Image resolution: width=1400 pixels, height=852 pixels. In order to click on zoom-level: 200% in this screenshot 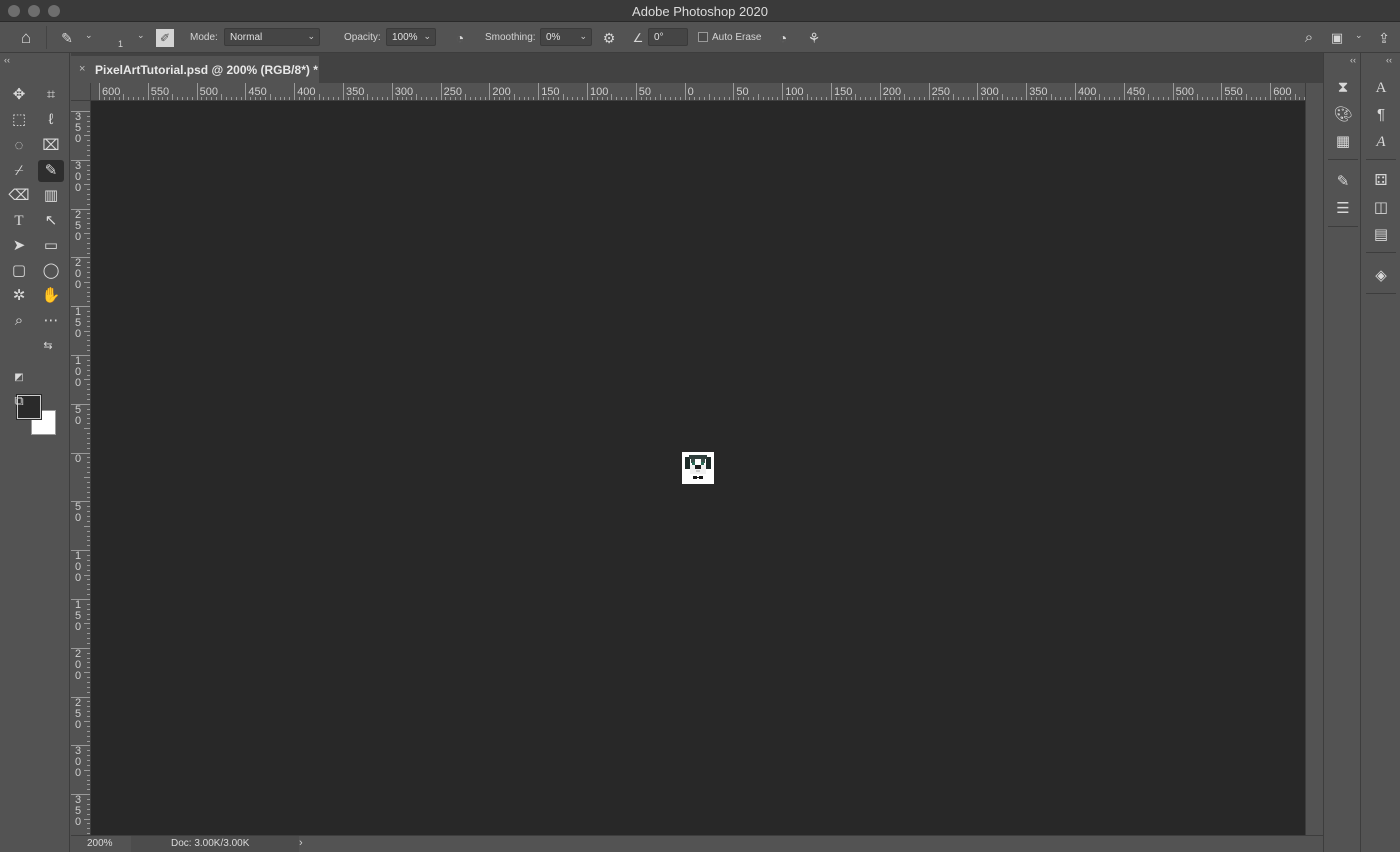, I will do `click(100, 844)`.